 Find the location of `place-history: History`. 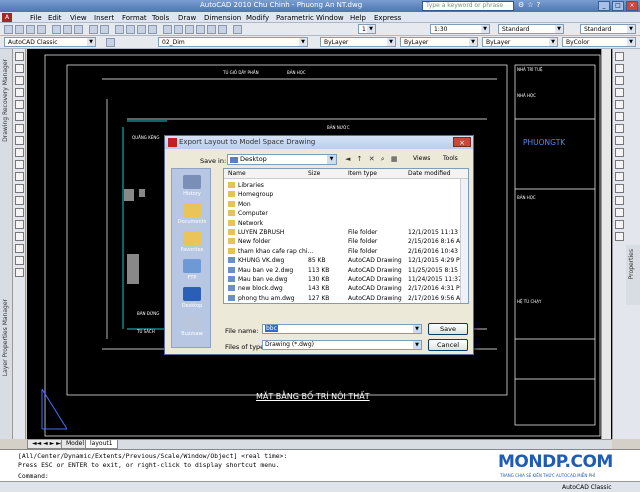

place-history: History is located at coordinates (192, 186).